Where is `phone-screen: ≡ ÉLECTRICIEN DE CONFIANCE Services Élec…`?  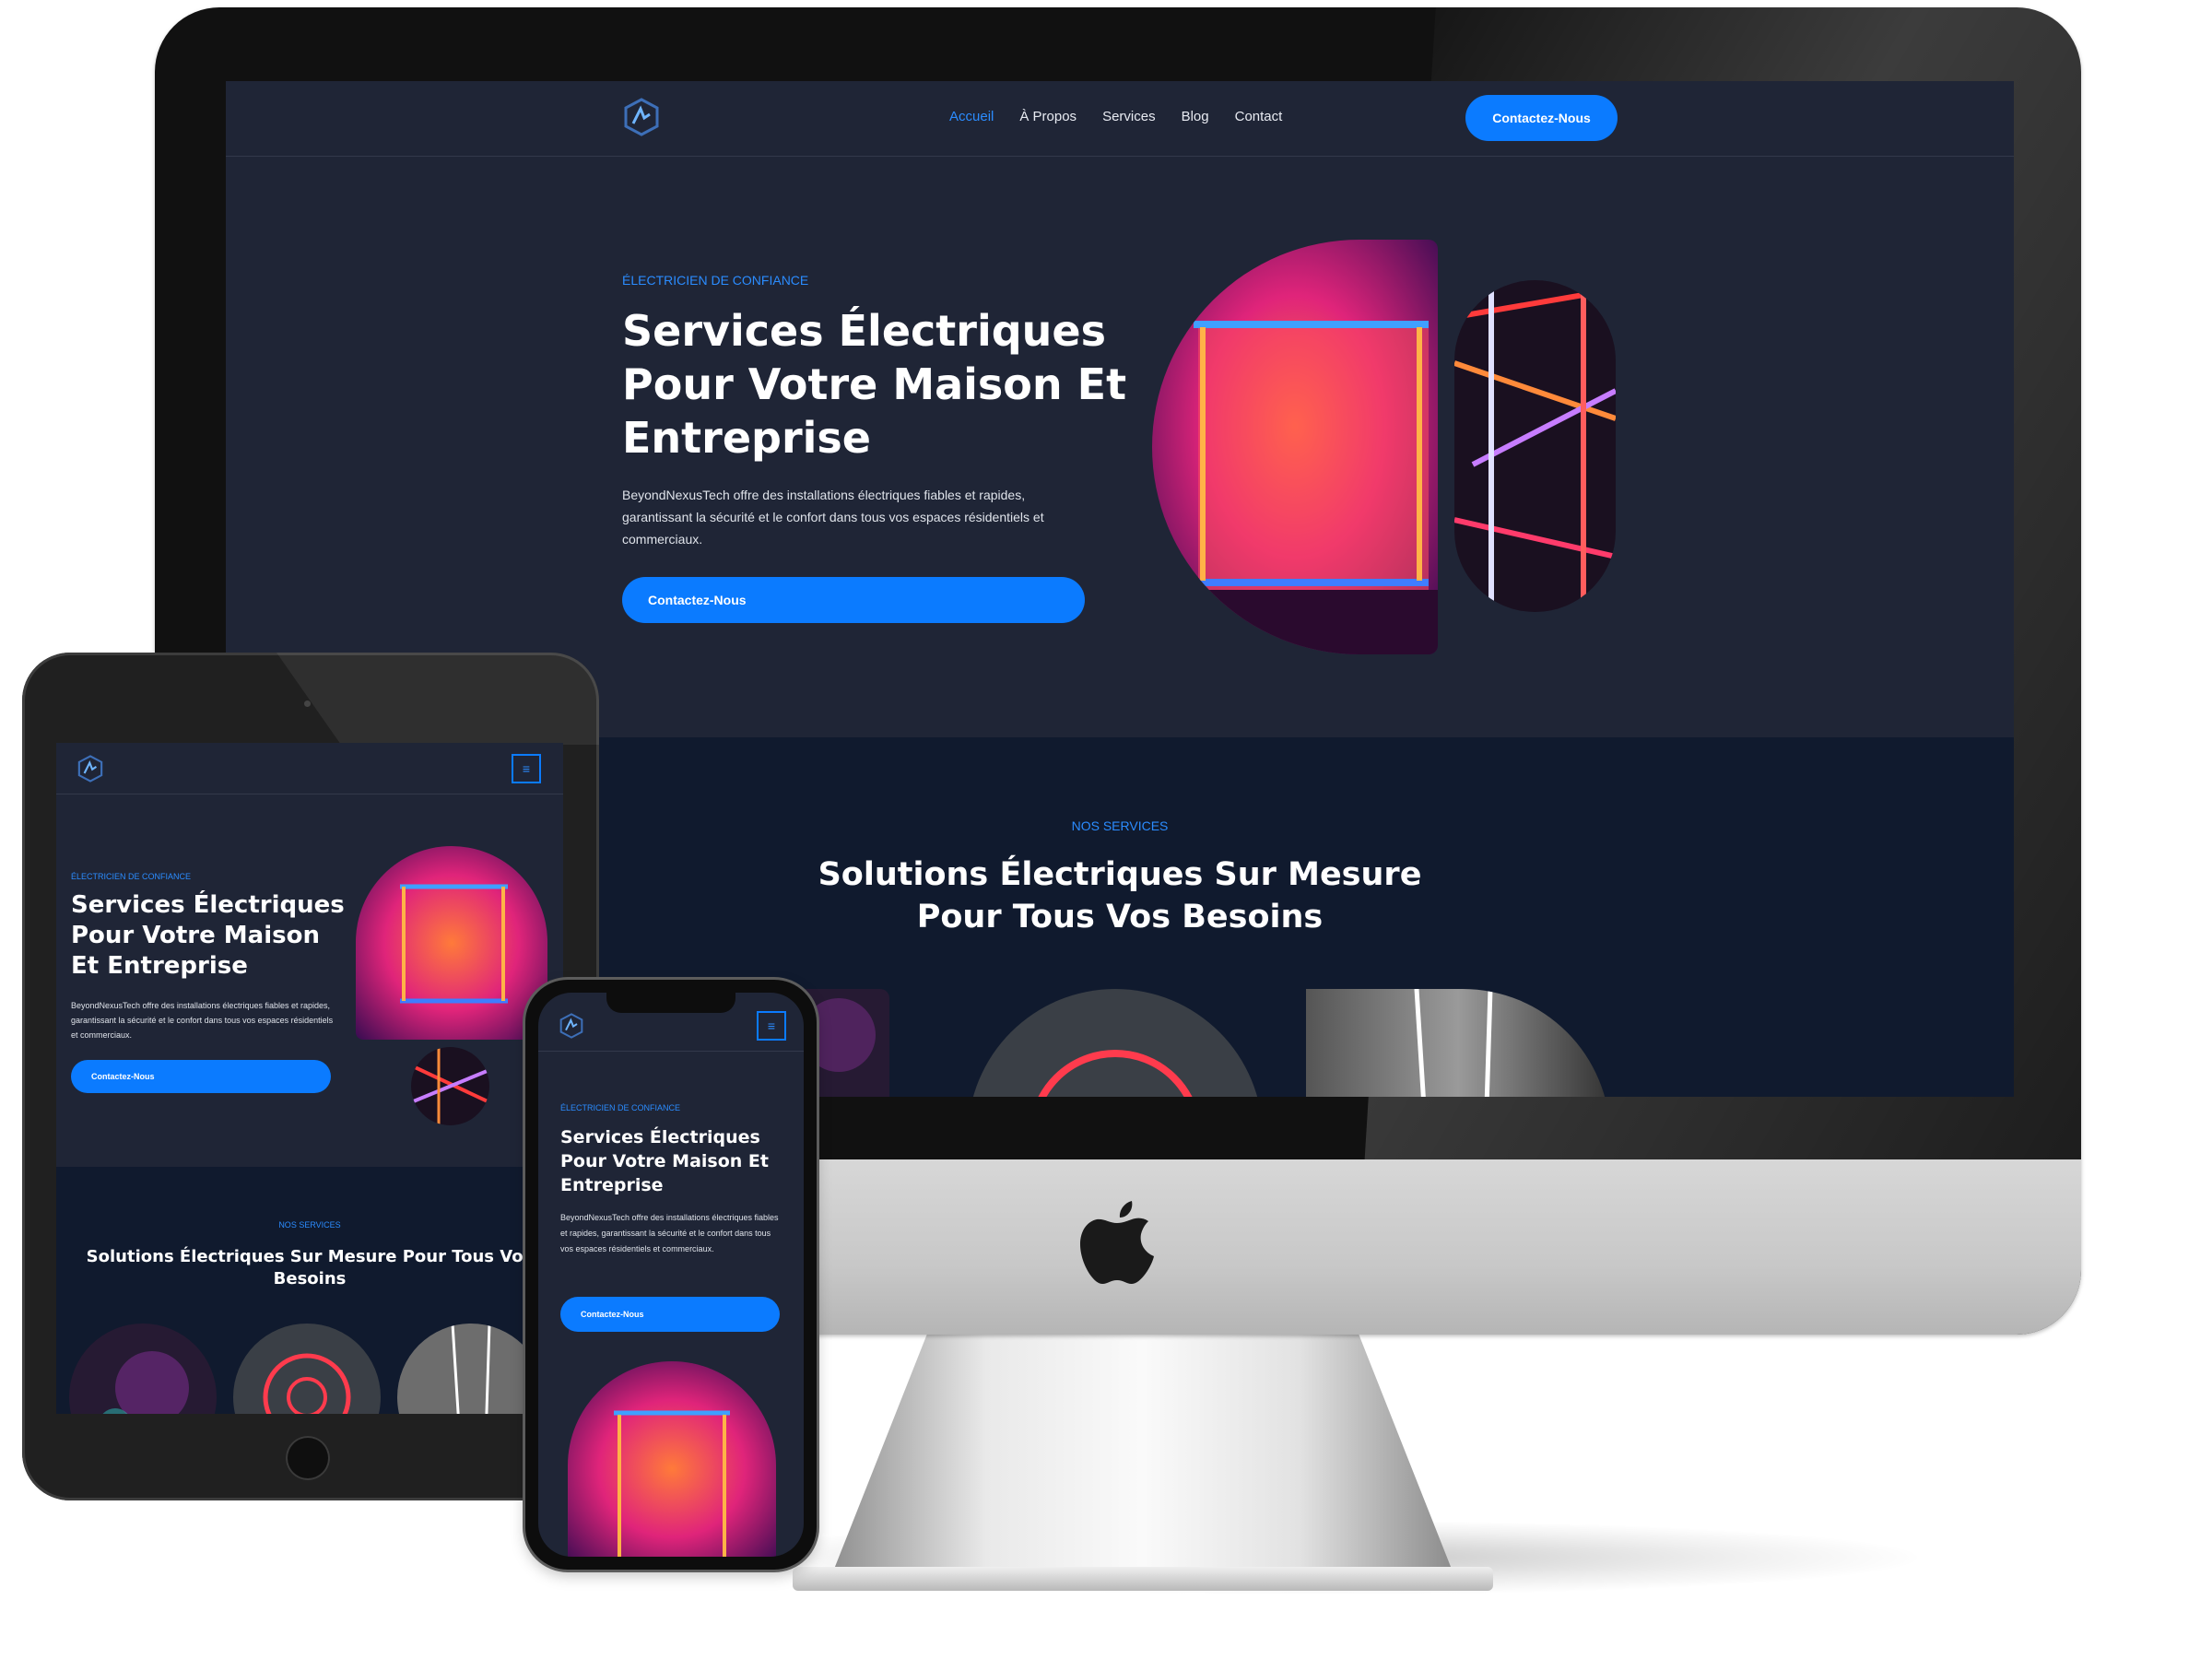
phone-screen: ≡ ÉLECTRICIEN DE CONFIANCE Services Élec… is located at coordinates (671, 1275).